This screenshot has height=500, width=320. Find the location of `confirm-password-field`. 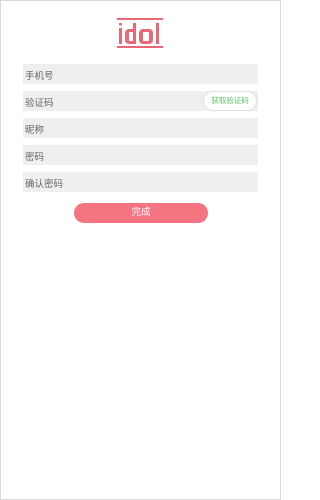

confirm-password-field is located at coordinates (141, 183).